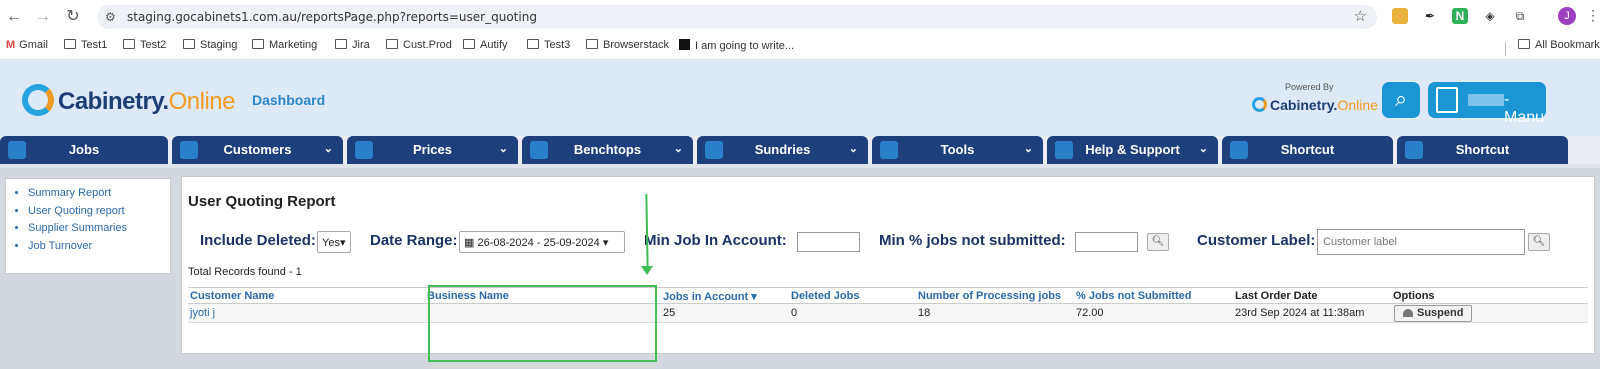  What do you see at coordinates (1259, 104) in the screenshot?
I see `cabinetry-small-logo-icon` at bounding box center [1259, 104].